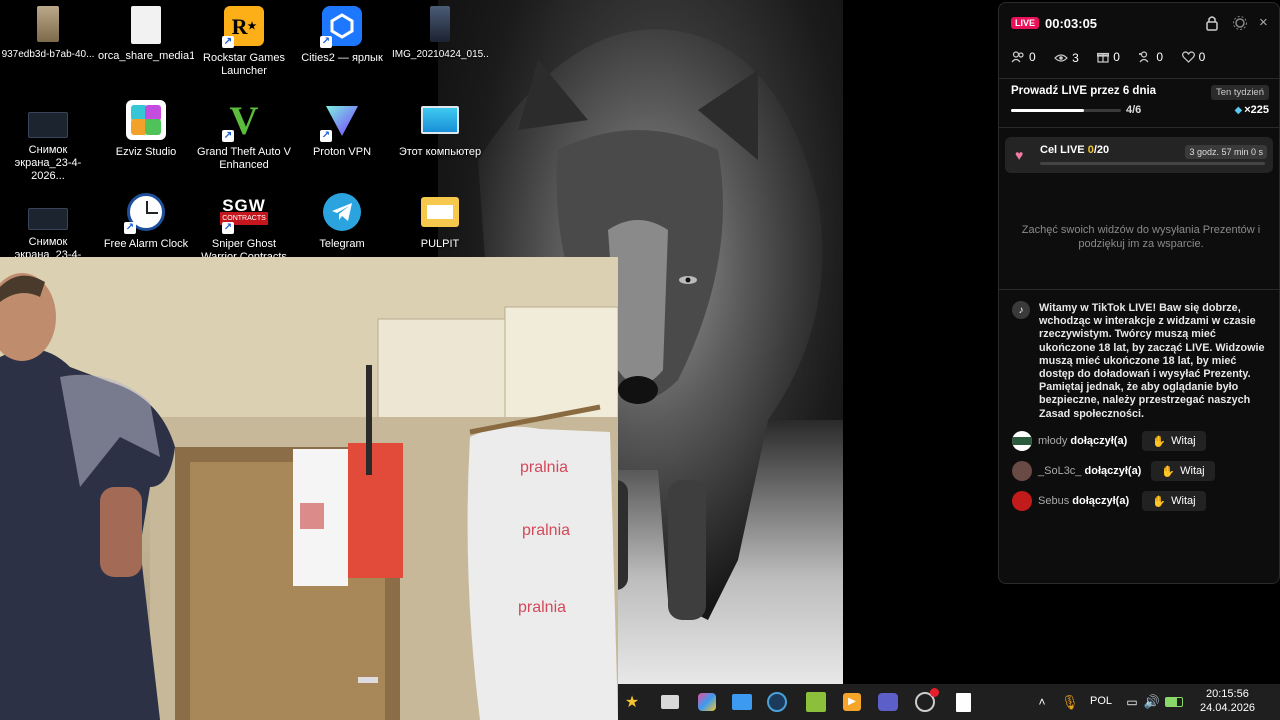 Image resolution: width=1280 pixels, height=720 pixels. Describe the element at coordinates (244, 42) in the screenshot. I see `desktop-icon-rockstar: R ★ ↗ Rockstar Games Launcher` at that location.